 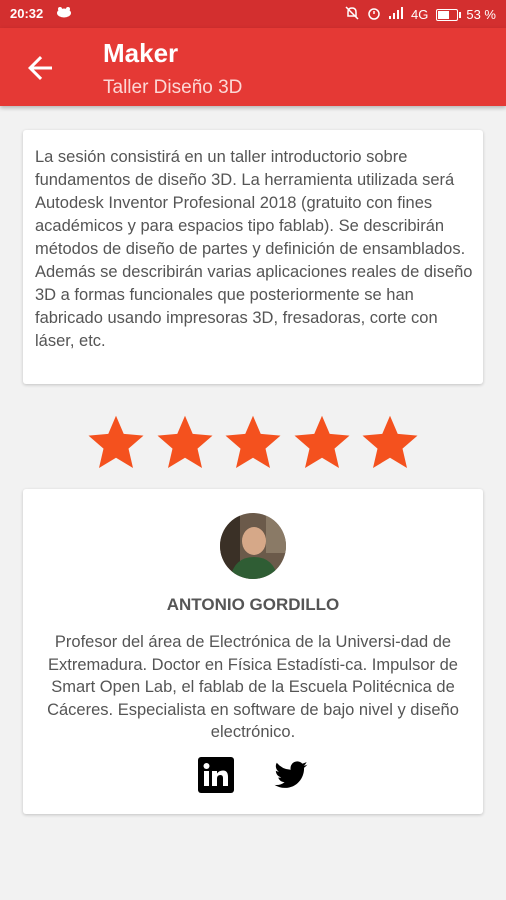 I want to click on network-label: 4G, so click(x=420, y=14).